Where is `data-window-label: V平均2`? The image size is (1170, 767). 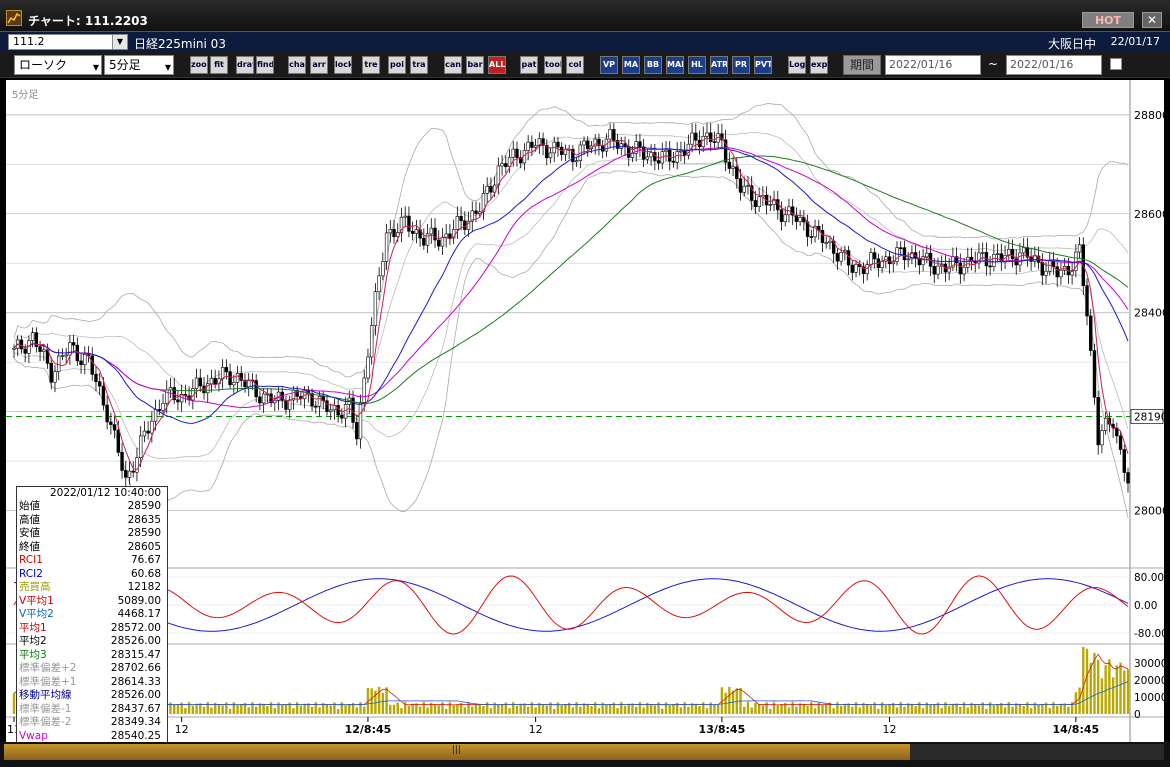 data-window-label: V平均2 is located at coordinates (36, 614).